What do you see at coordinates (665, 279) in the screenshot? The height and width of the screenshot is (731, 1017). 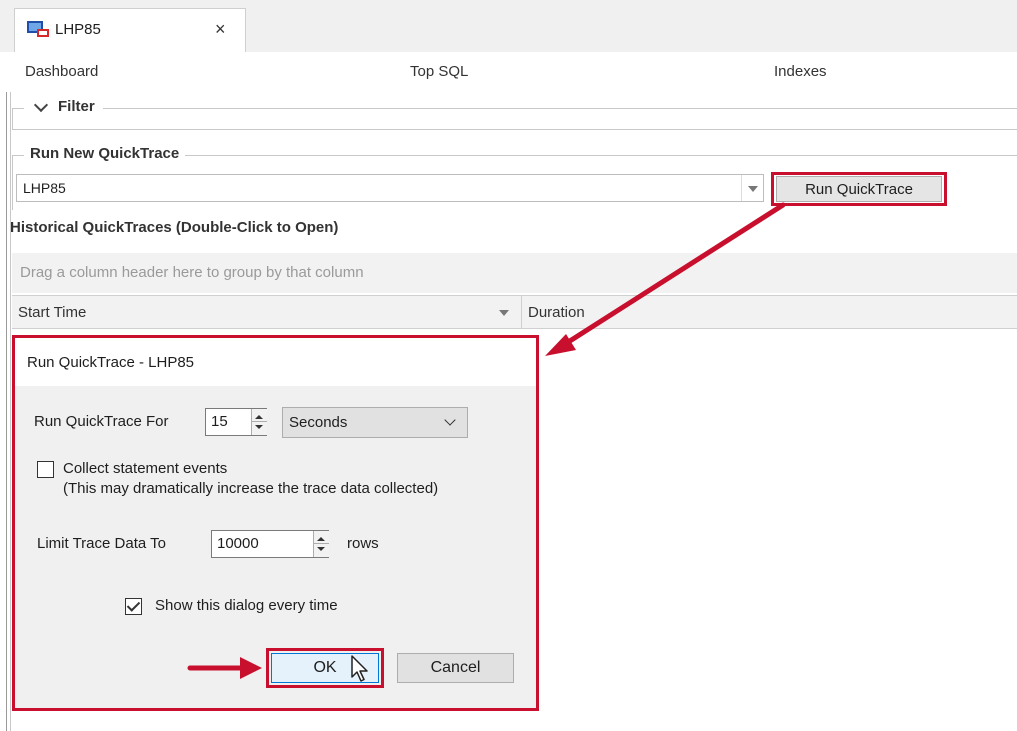 I see `callout-arrow-icon` at bounding box center [665, 279].